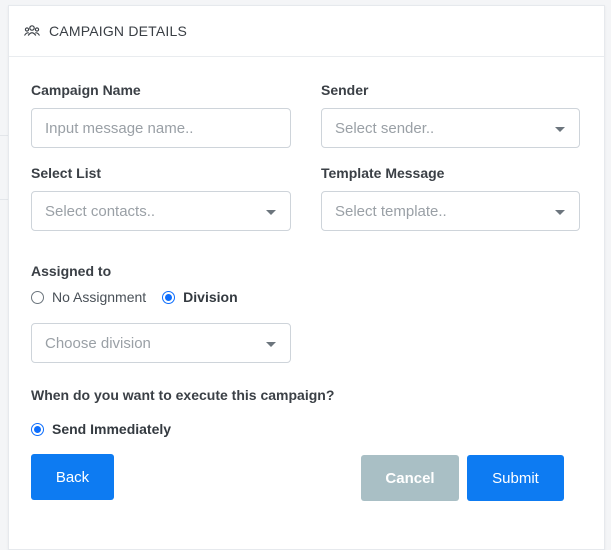 Image resolution: width=611 pixels, height=550 pixels. Describe the element at coordinates (100, 211) in the screenshot. I see `select-list-placeholder: Select contacts..` at that location.